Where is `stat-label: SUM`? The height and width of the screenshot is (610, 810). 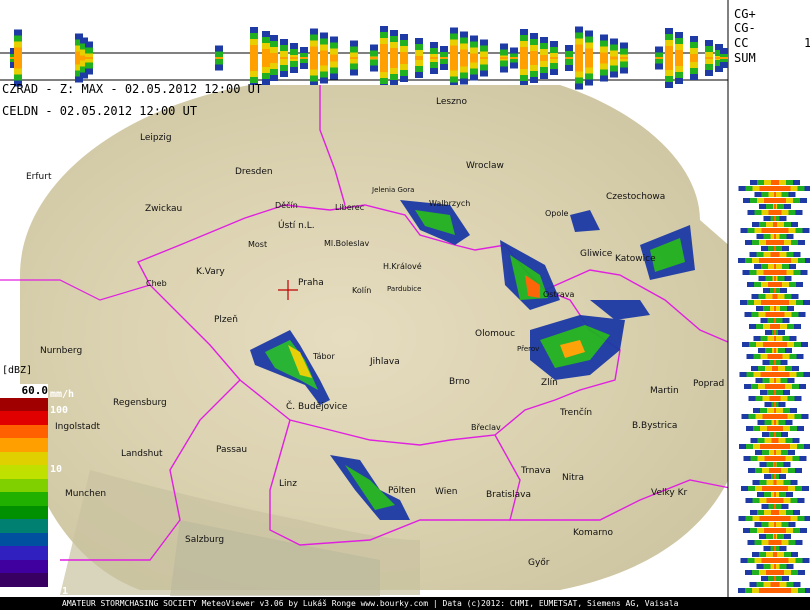 stat-label: SUM is located at coordinates (745, 58).